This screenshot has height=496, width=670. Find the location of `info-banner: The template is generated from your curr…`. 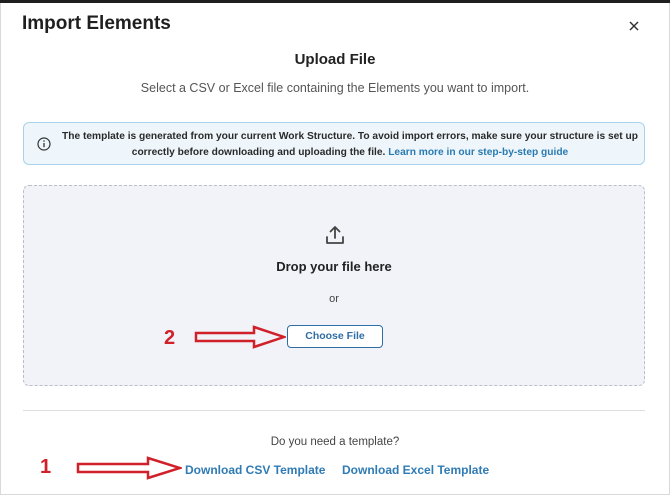

info-banner: The template is generated from your curr… is located at coordinates (334, 143).